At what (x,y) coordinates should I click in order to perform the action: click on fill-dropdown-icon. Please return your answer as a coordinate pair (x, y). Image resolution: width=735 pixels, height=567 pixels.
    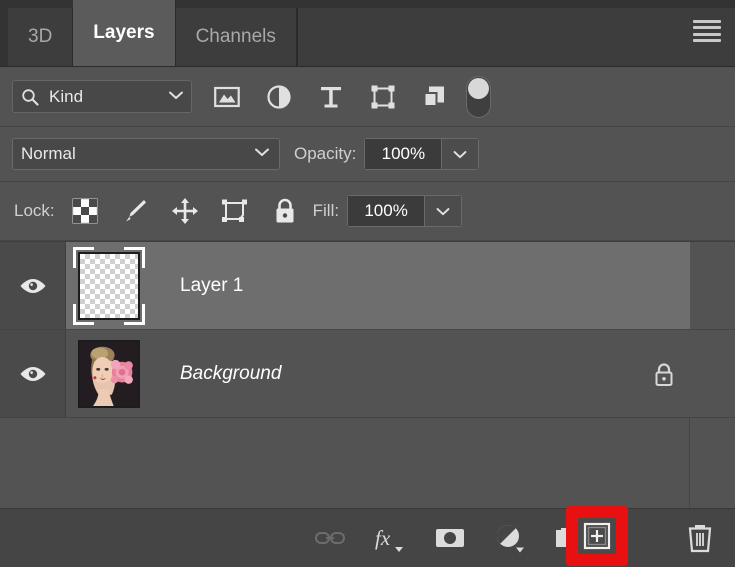
    Looking at the image, I should click on (443, 211).